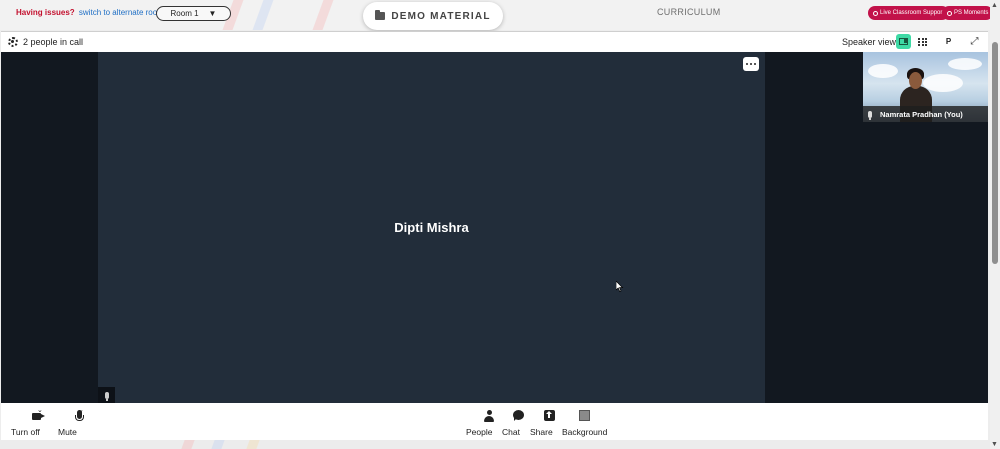 Image resolution: width=1000 pixels, height=449 pixels. Describe the element at coordinates (971, 13) in the screenshot. I see `ps-moments-label: PS Moments` at that location.